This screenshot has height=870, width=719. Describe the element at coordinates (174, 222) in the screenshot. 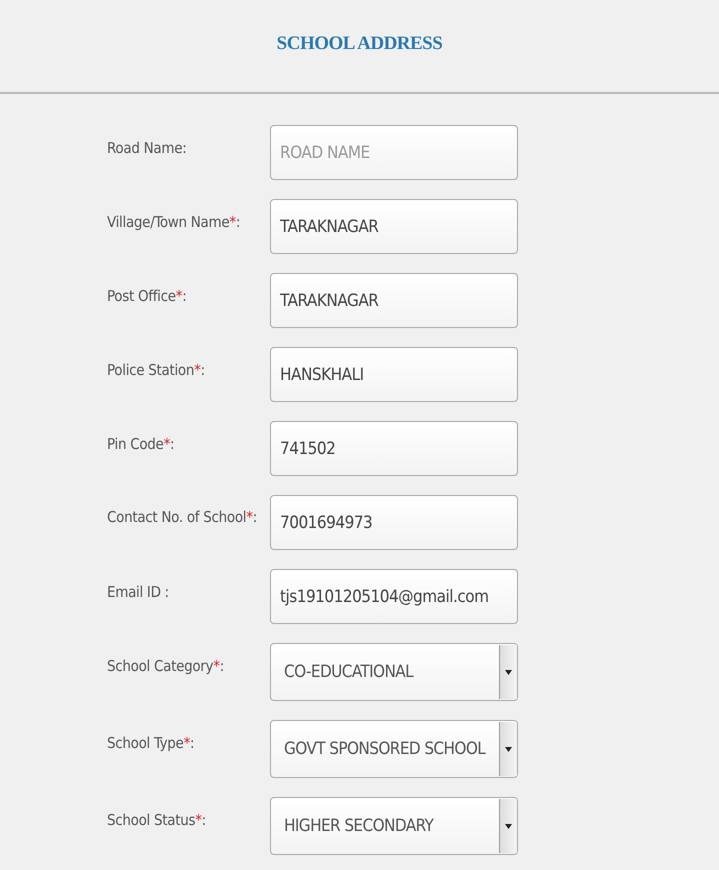

I see `field-label: Village/Town Name*:` at that location.